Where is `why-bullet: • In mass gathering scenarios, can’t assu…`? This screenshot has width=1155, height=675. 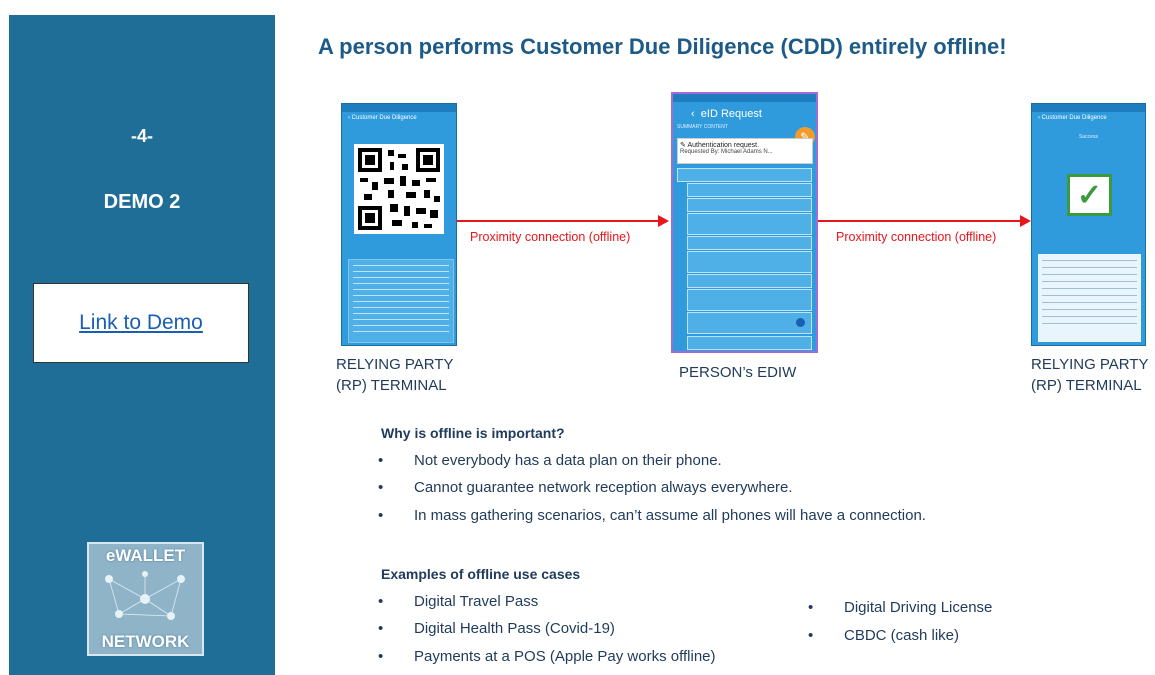
why-bullet: • In mass gathering scenarios, can’t assu… is located at coordinates (652, 515).